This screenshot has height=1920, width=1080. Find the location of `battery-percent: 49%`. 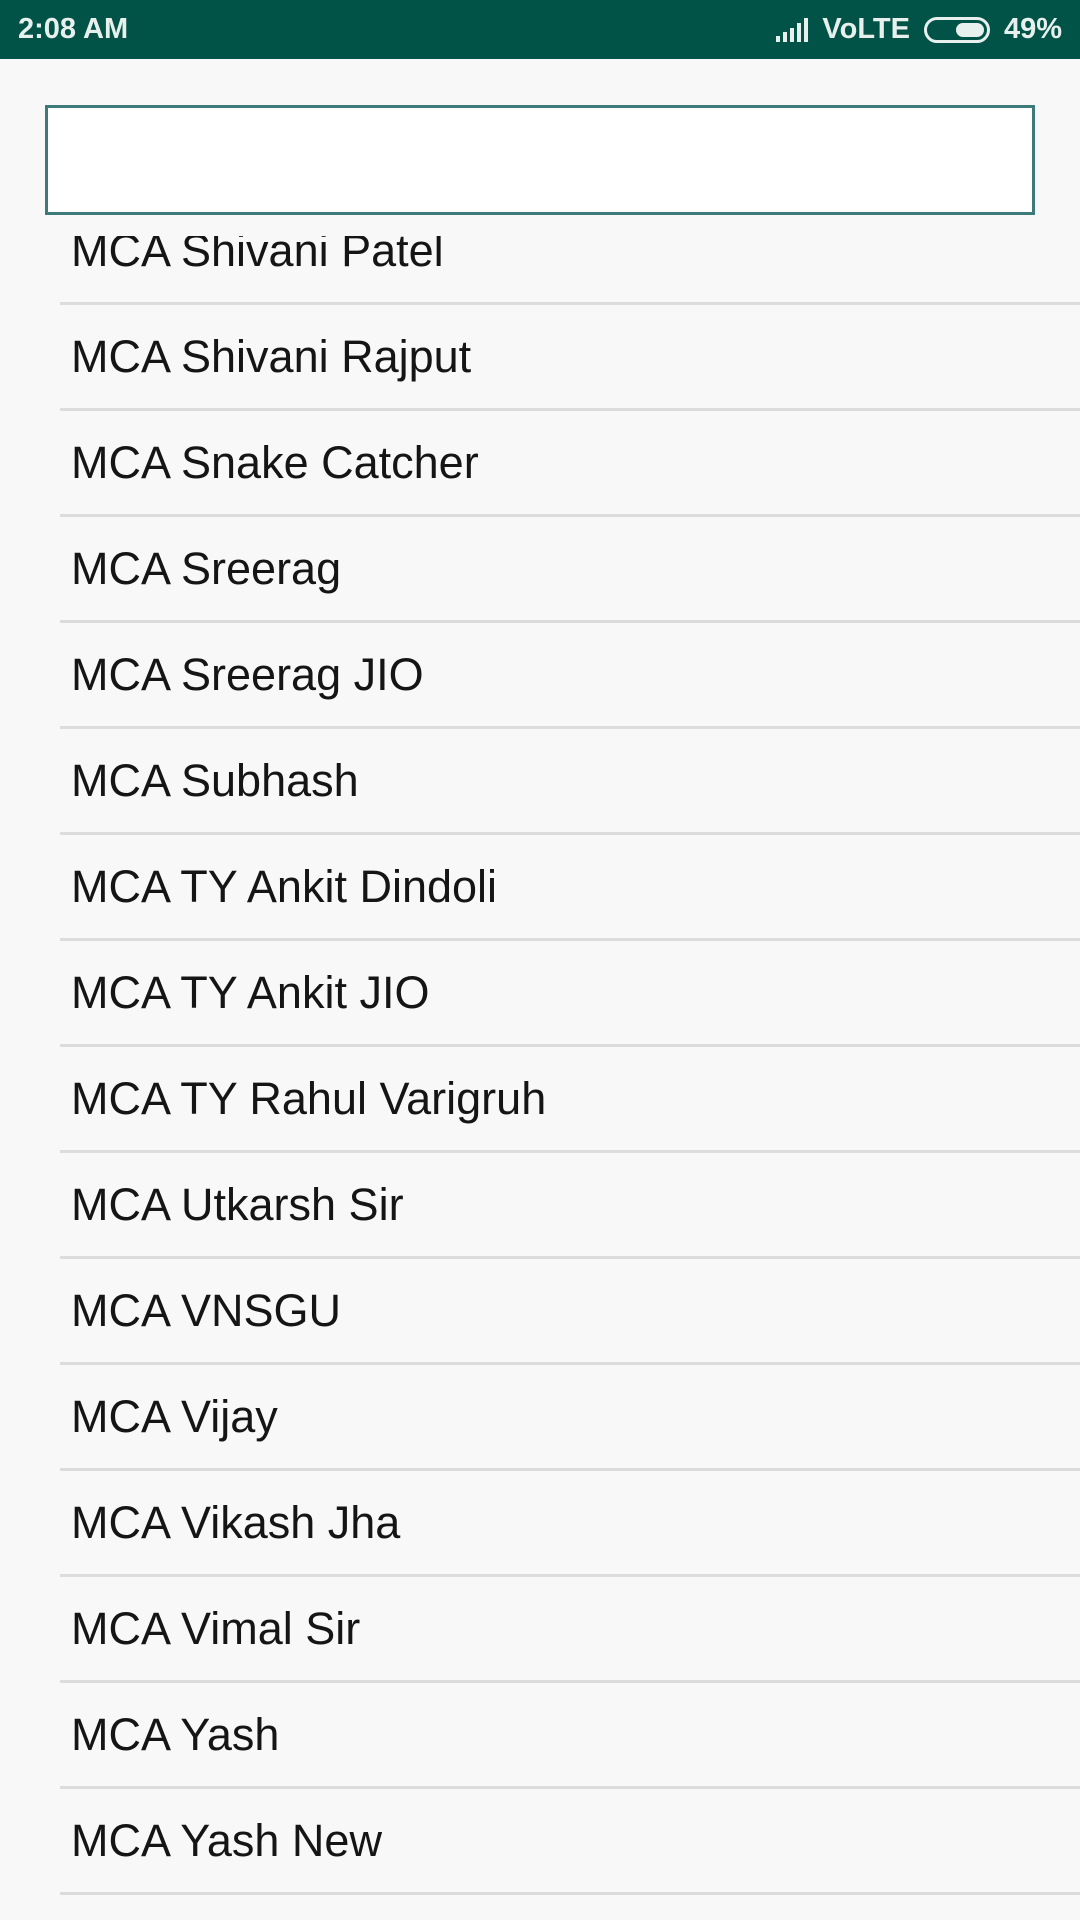

battery-percent: 49% is located at coordinates (1032, 29).